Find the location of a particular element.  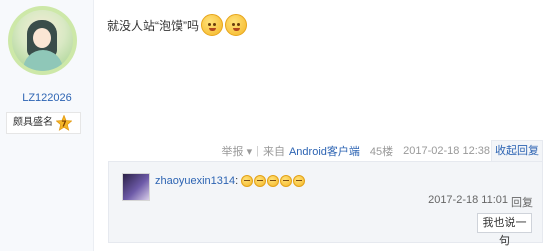

reply-item: zhaoyuexin1314 : is located at coordinates (230, 181).